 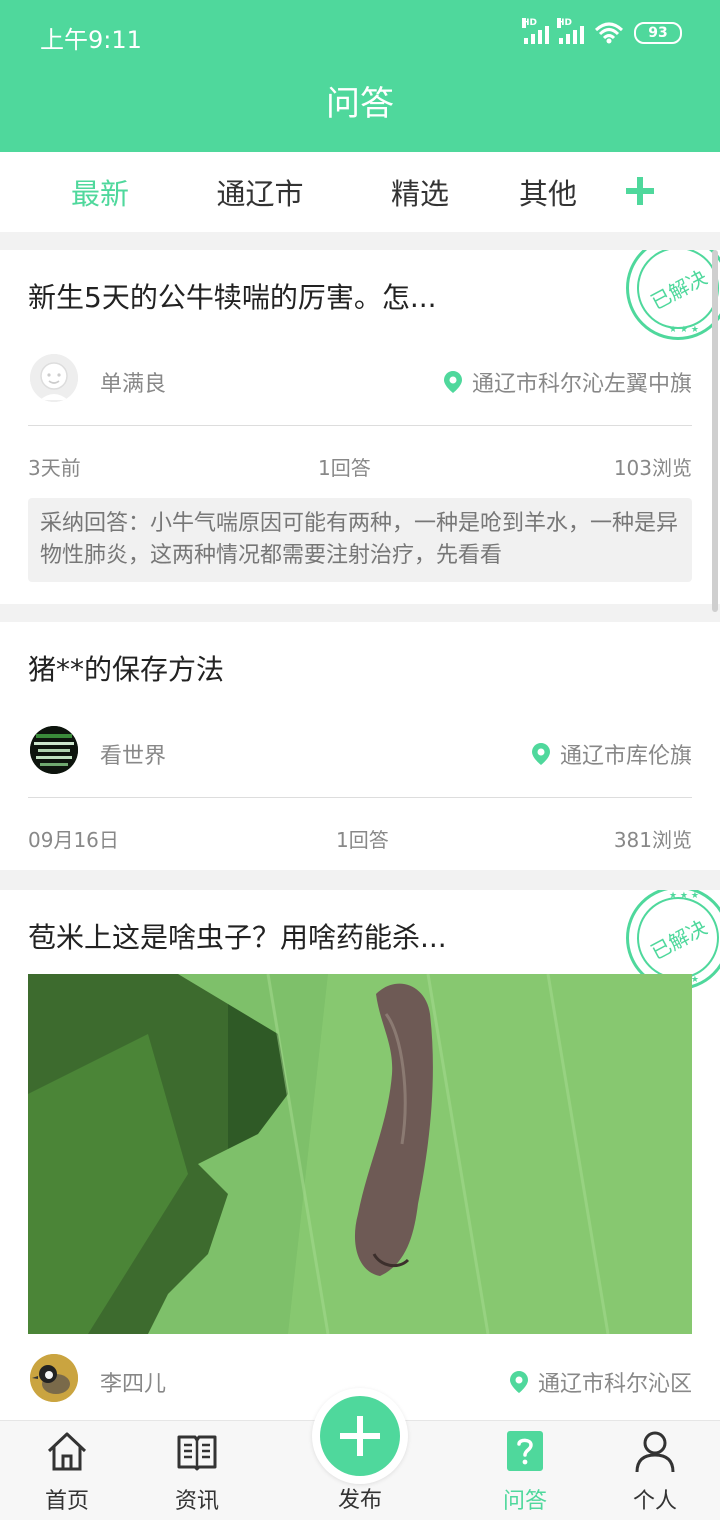 What do you see at coordinates (420, 192) in the screenshot?
I see `tab-featured: 精选` at bounding box center [420, 192].